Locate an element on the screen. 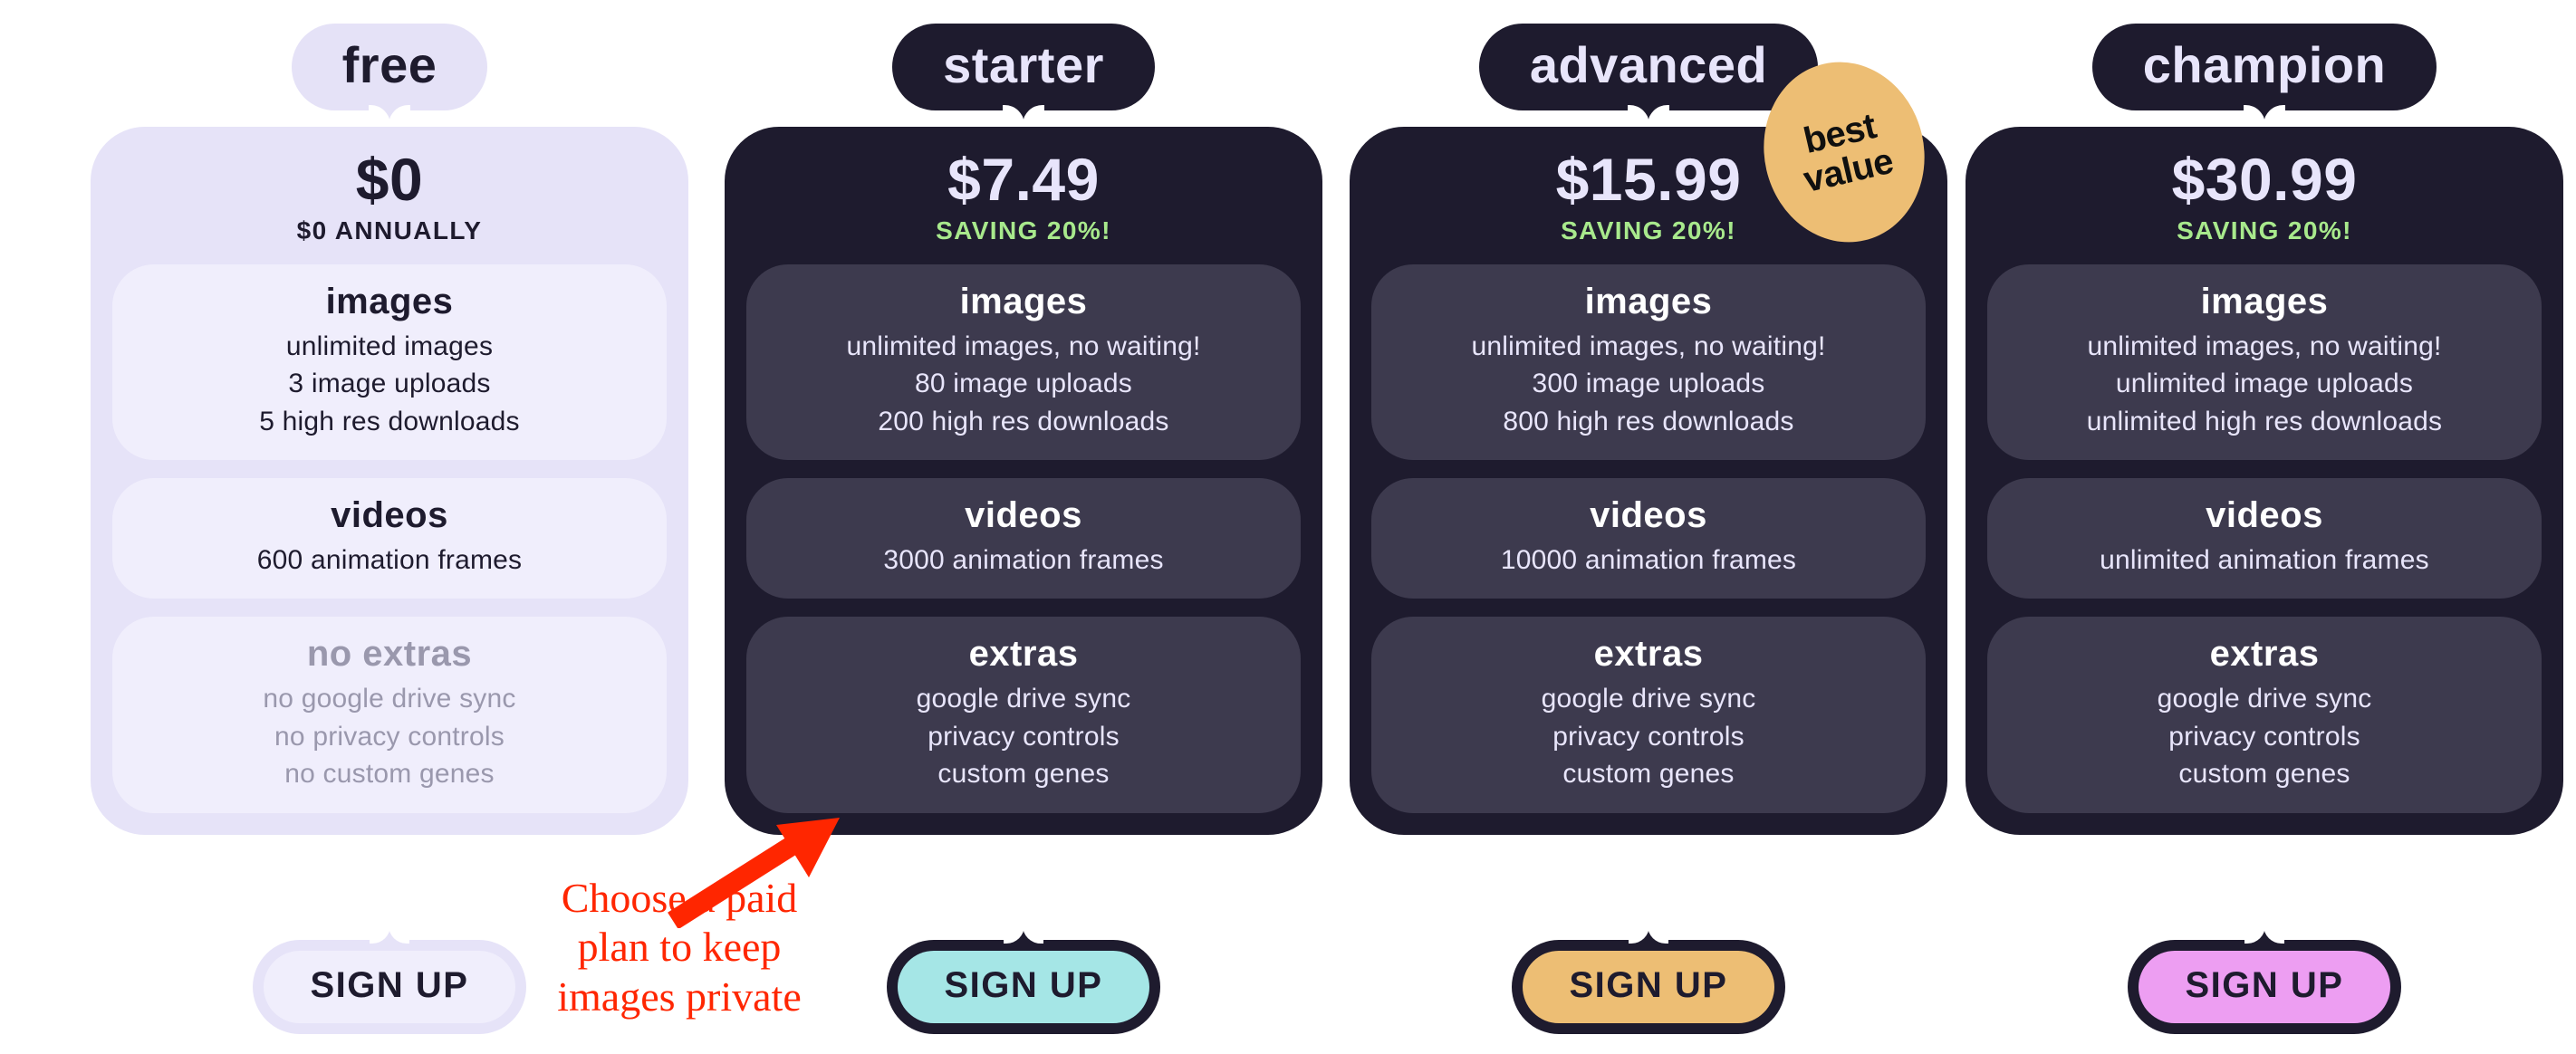 This screenshot has height=1054, width=2576. annotation-line-1: Choose a paid is located at coordinates (679, 898).